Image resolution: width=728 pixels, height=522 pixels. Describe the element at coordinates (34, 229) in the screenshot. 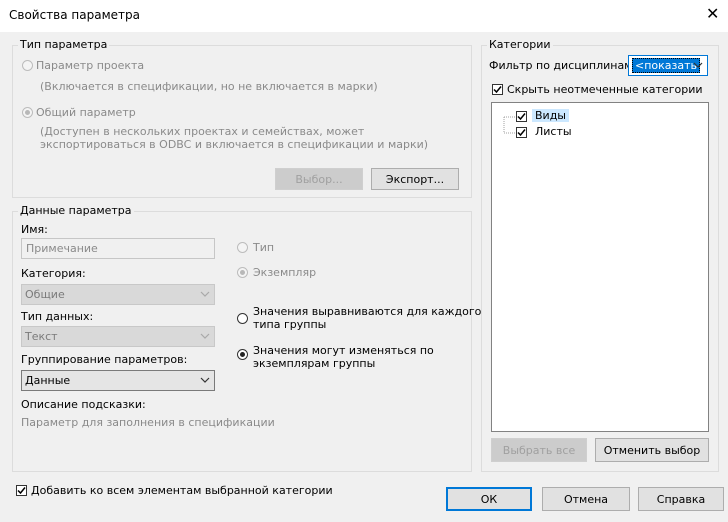

I see `name-label: Имя:` at that location.